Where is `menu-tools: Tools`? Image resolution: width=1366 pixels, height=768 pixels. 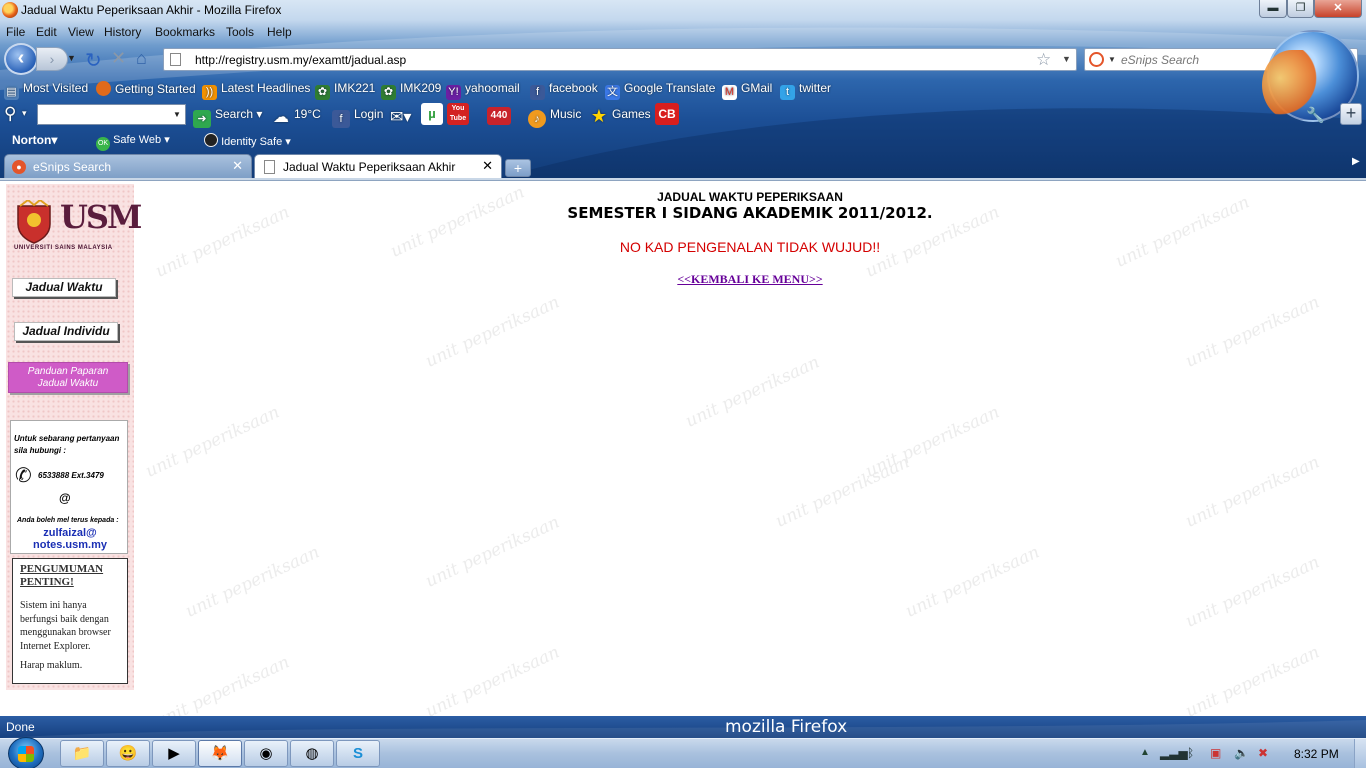 menu-tools: Tools is located at coordinates (240, 32).